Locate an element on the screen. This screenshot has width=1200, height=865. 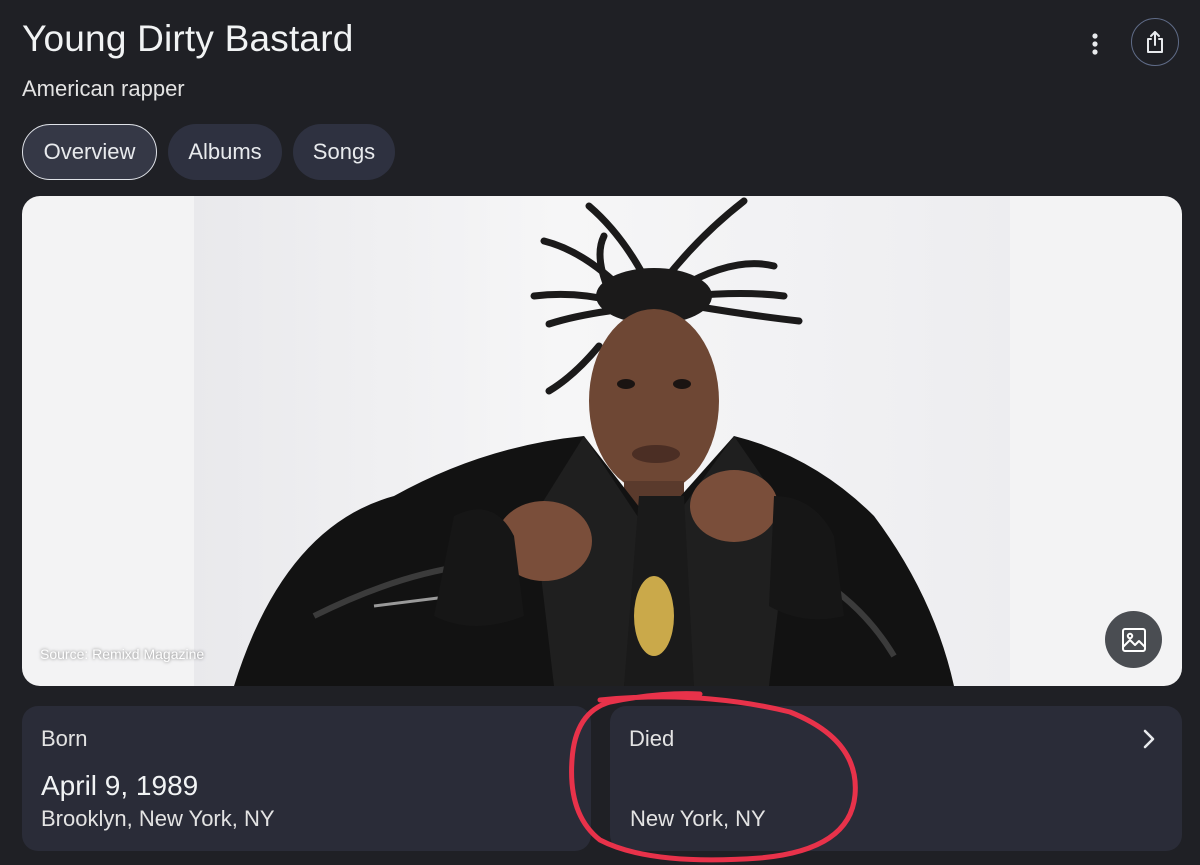
entity-tabs: Overview Albums Songs is located at coordinates (208, 152).